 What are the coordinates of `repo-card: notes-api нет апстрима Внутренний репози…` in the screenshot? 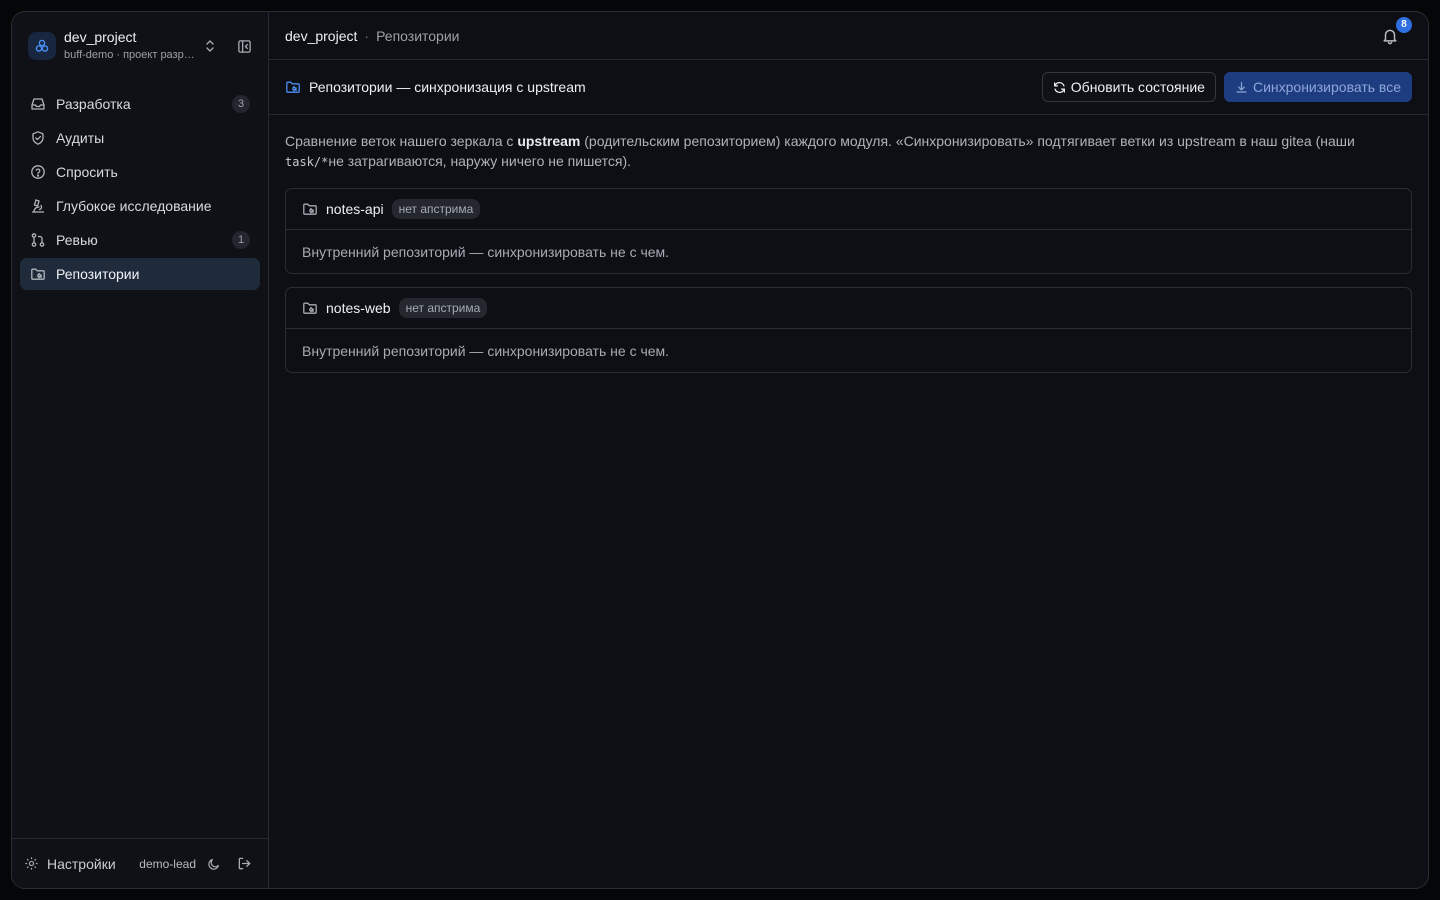 It's located at (848, 231).